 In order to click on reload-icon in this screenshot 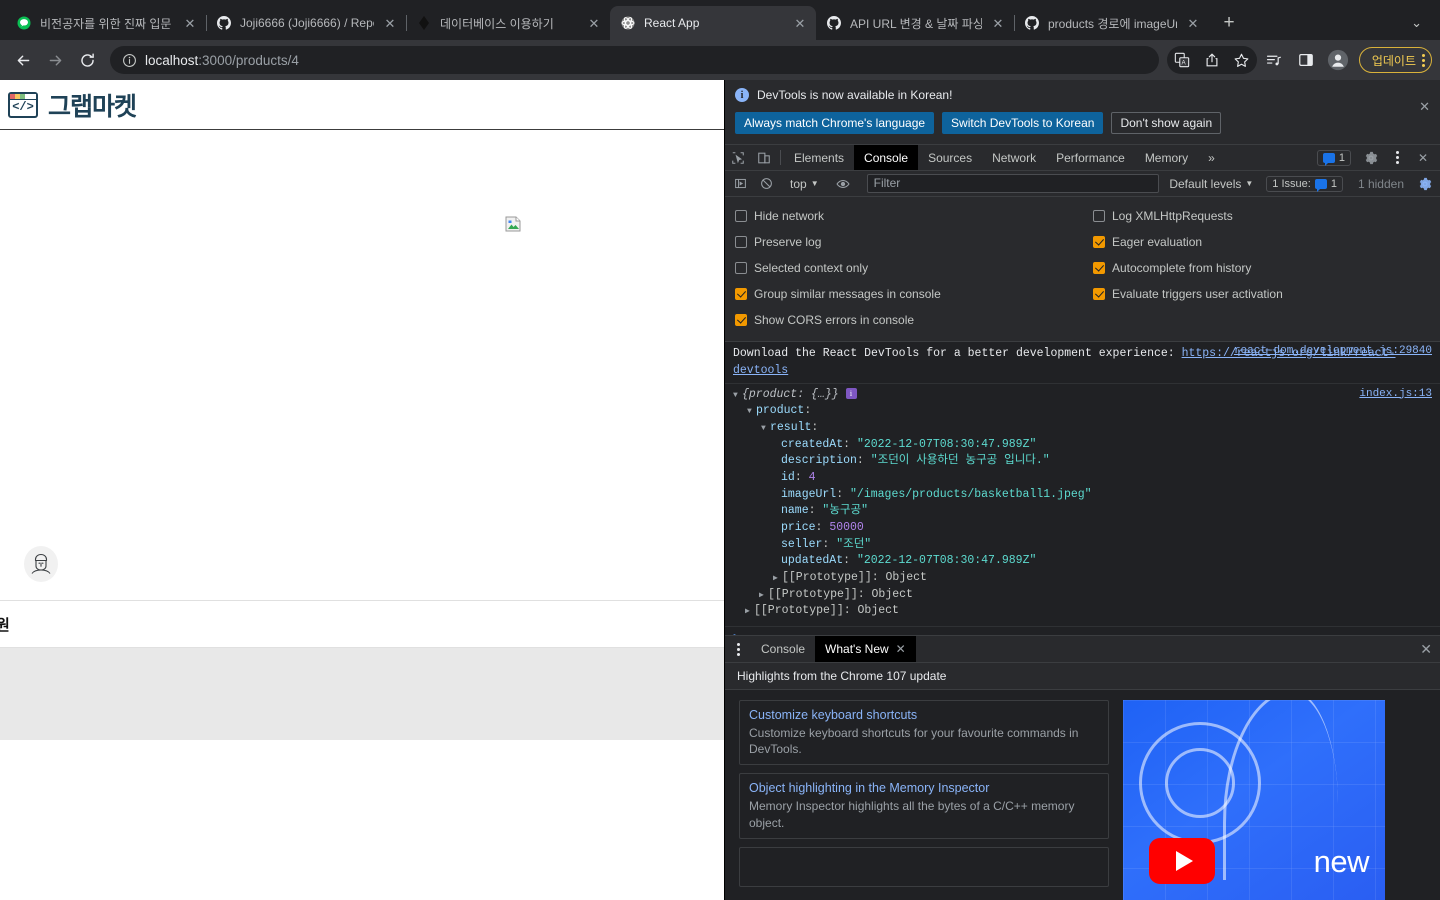, I will do `click(87, 60)`.